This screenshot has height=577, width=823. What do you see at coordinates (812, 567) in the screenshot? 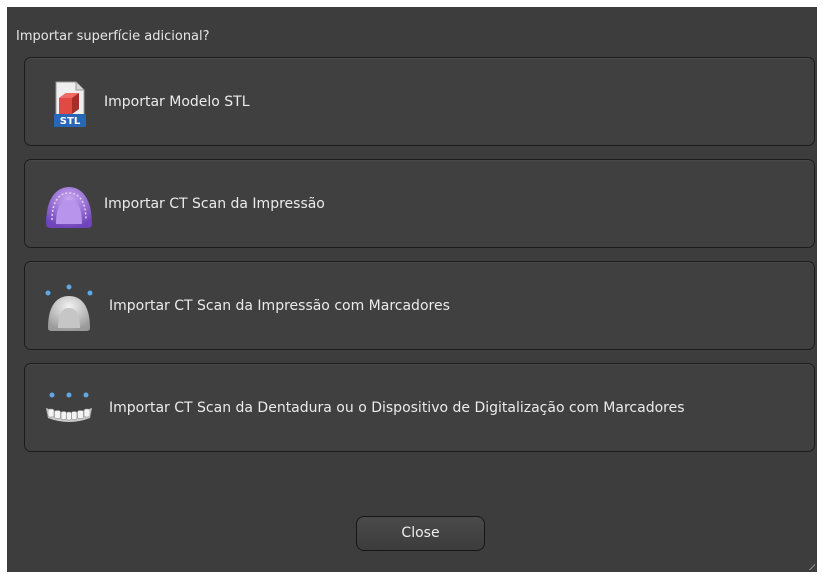
I see `resize-grip-icon` at bounding box center [812, 567].